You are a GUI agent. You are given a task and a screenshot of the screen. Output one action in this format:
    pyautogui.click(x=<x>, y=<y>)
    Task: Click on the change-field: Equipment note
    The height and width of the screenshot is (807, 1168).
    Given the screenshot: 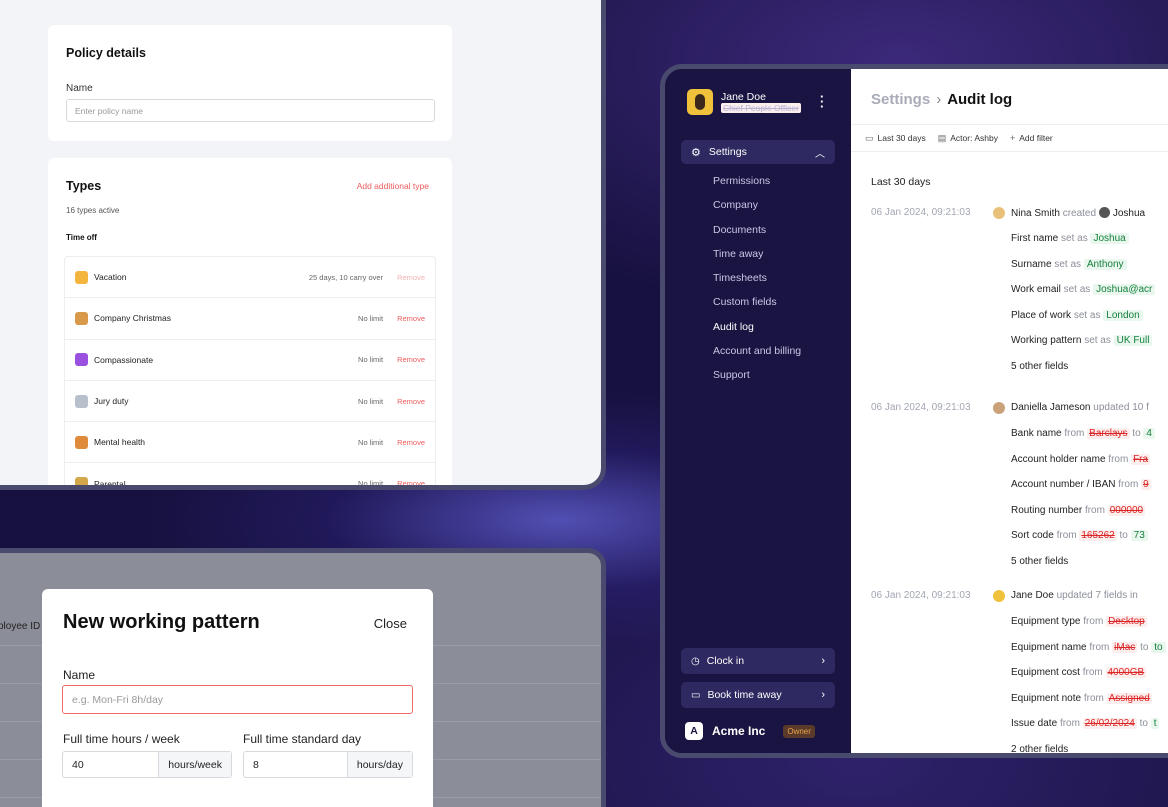 What is the action you would take?
    pyautogui.click(x=1046, y=698)
    